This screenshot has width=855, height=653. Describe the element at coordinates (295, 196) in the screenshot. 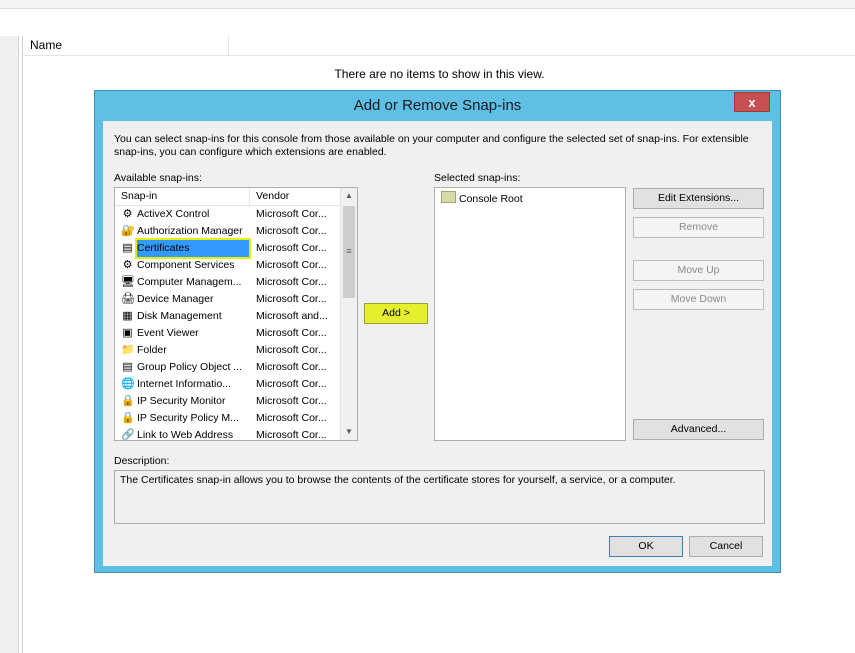

I see `column-vendor: Vendor` at that location.